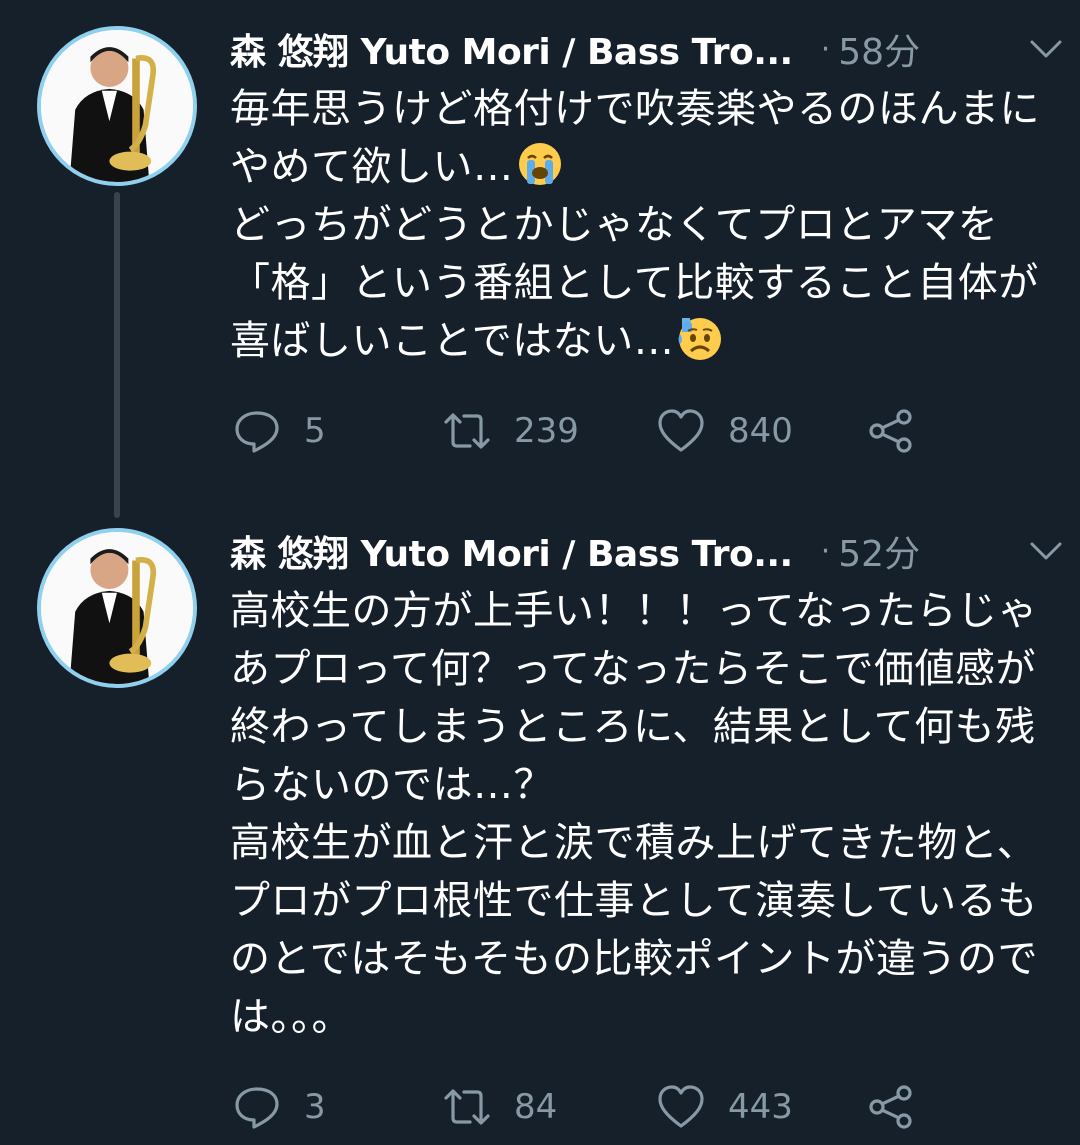 The width and height of the screenshot is (1080, 1145). I want to click on like-count: 840, so click(760, 431).